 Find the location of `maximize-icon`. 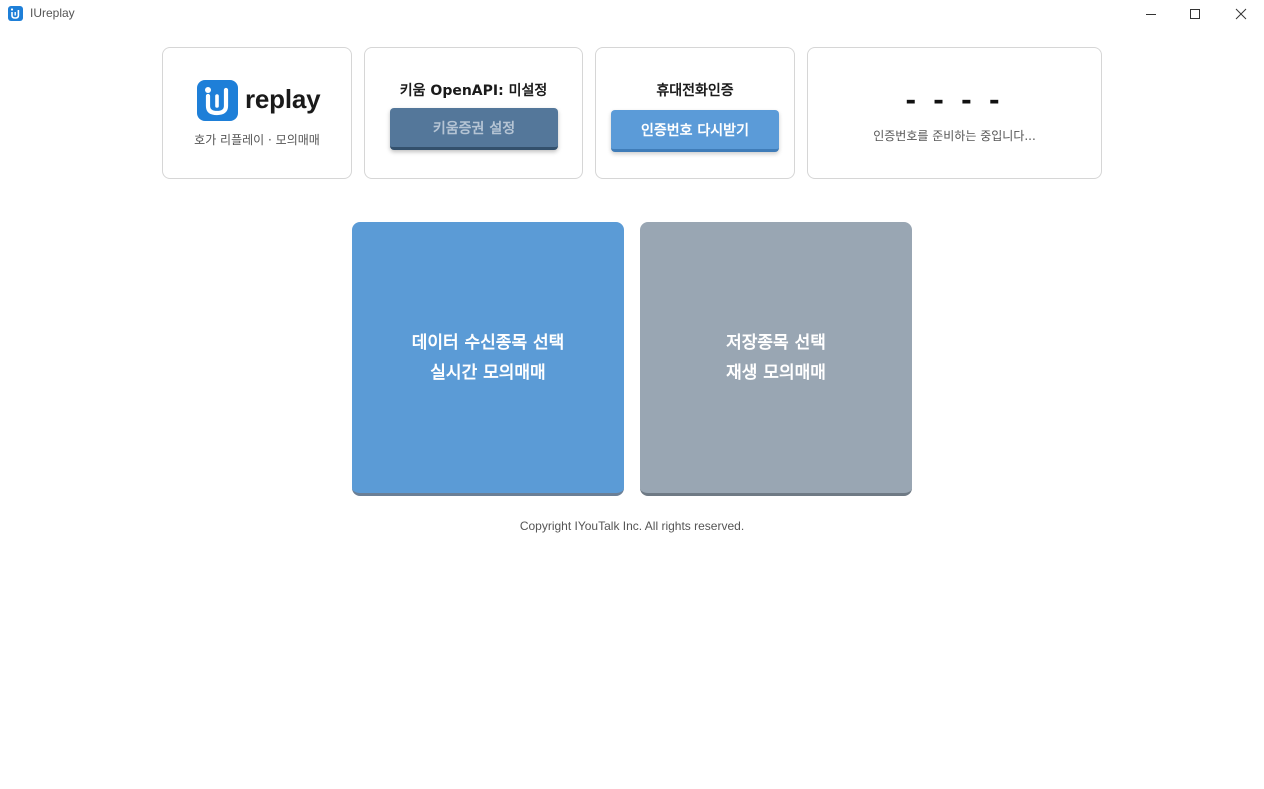

maximize-icon is located at coordinates (1195, 14).